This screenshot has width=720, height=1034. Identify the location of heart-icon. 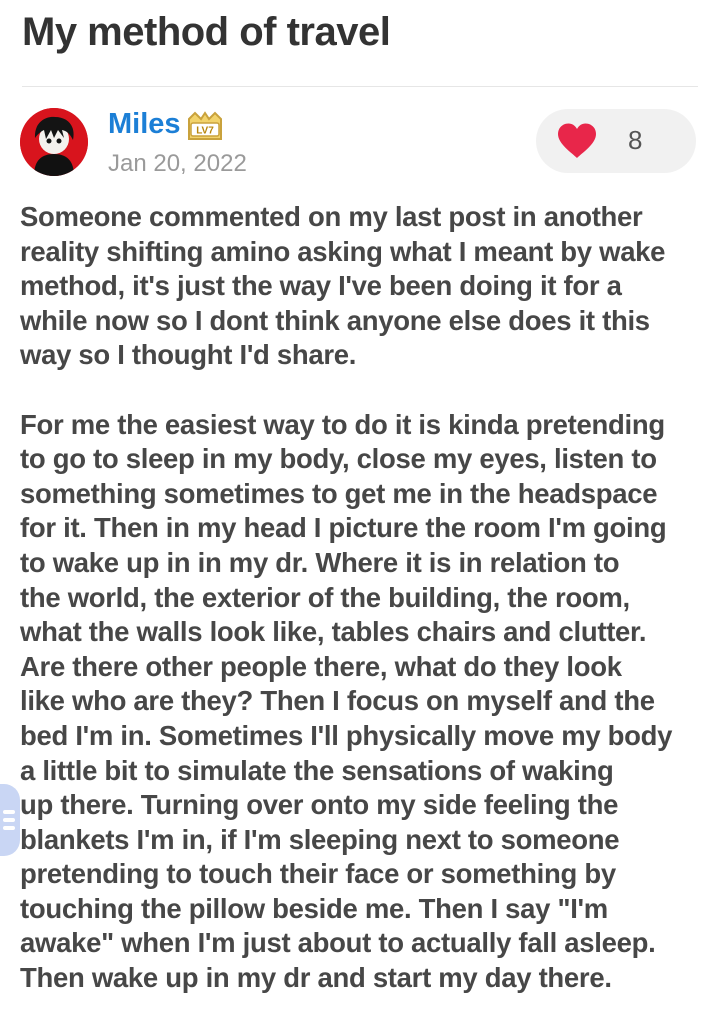
(577, 140).